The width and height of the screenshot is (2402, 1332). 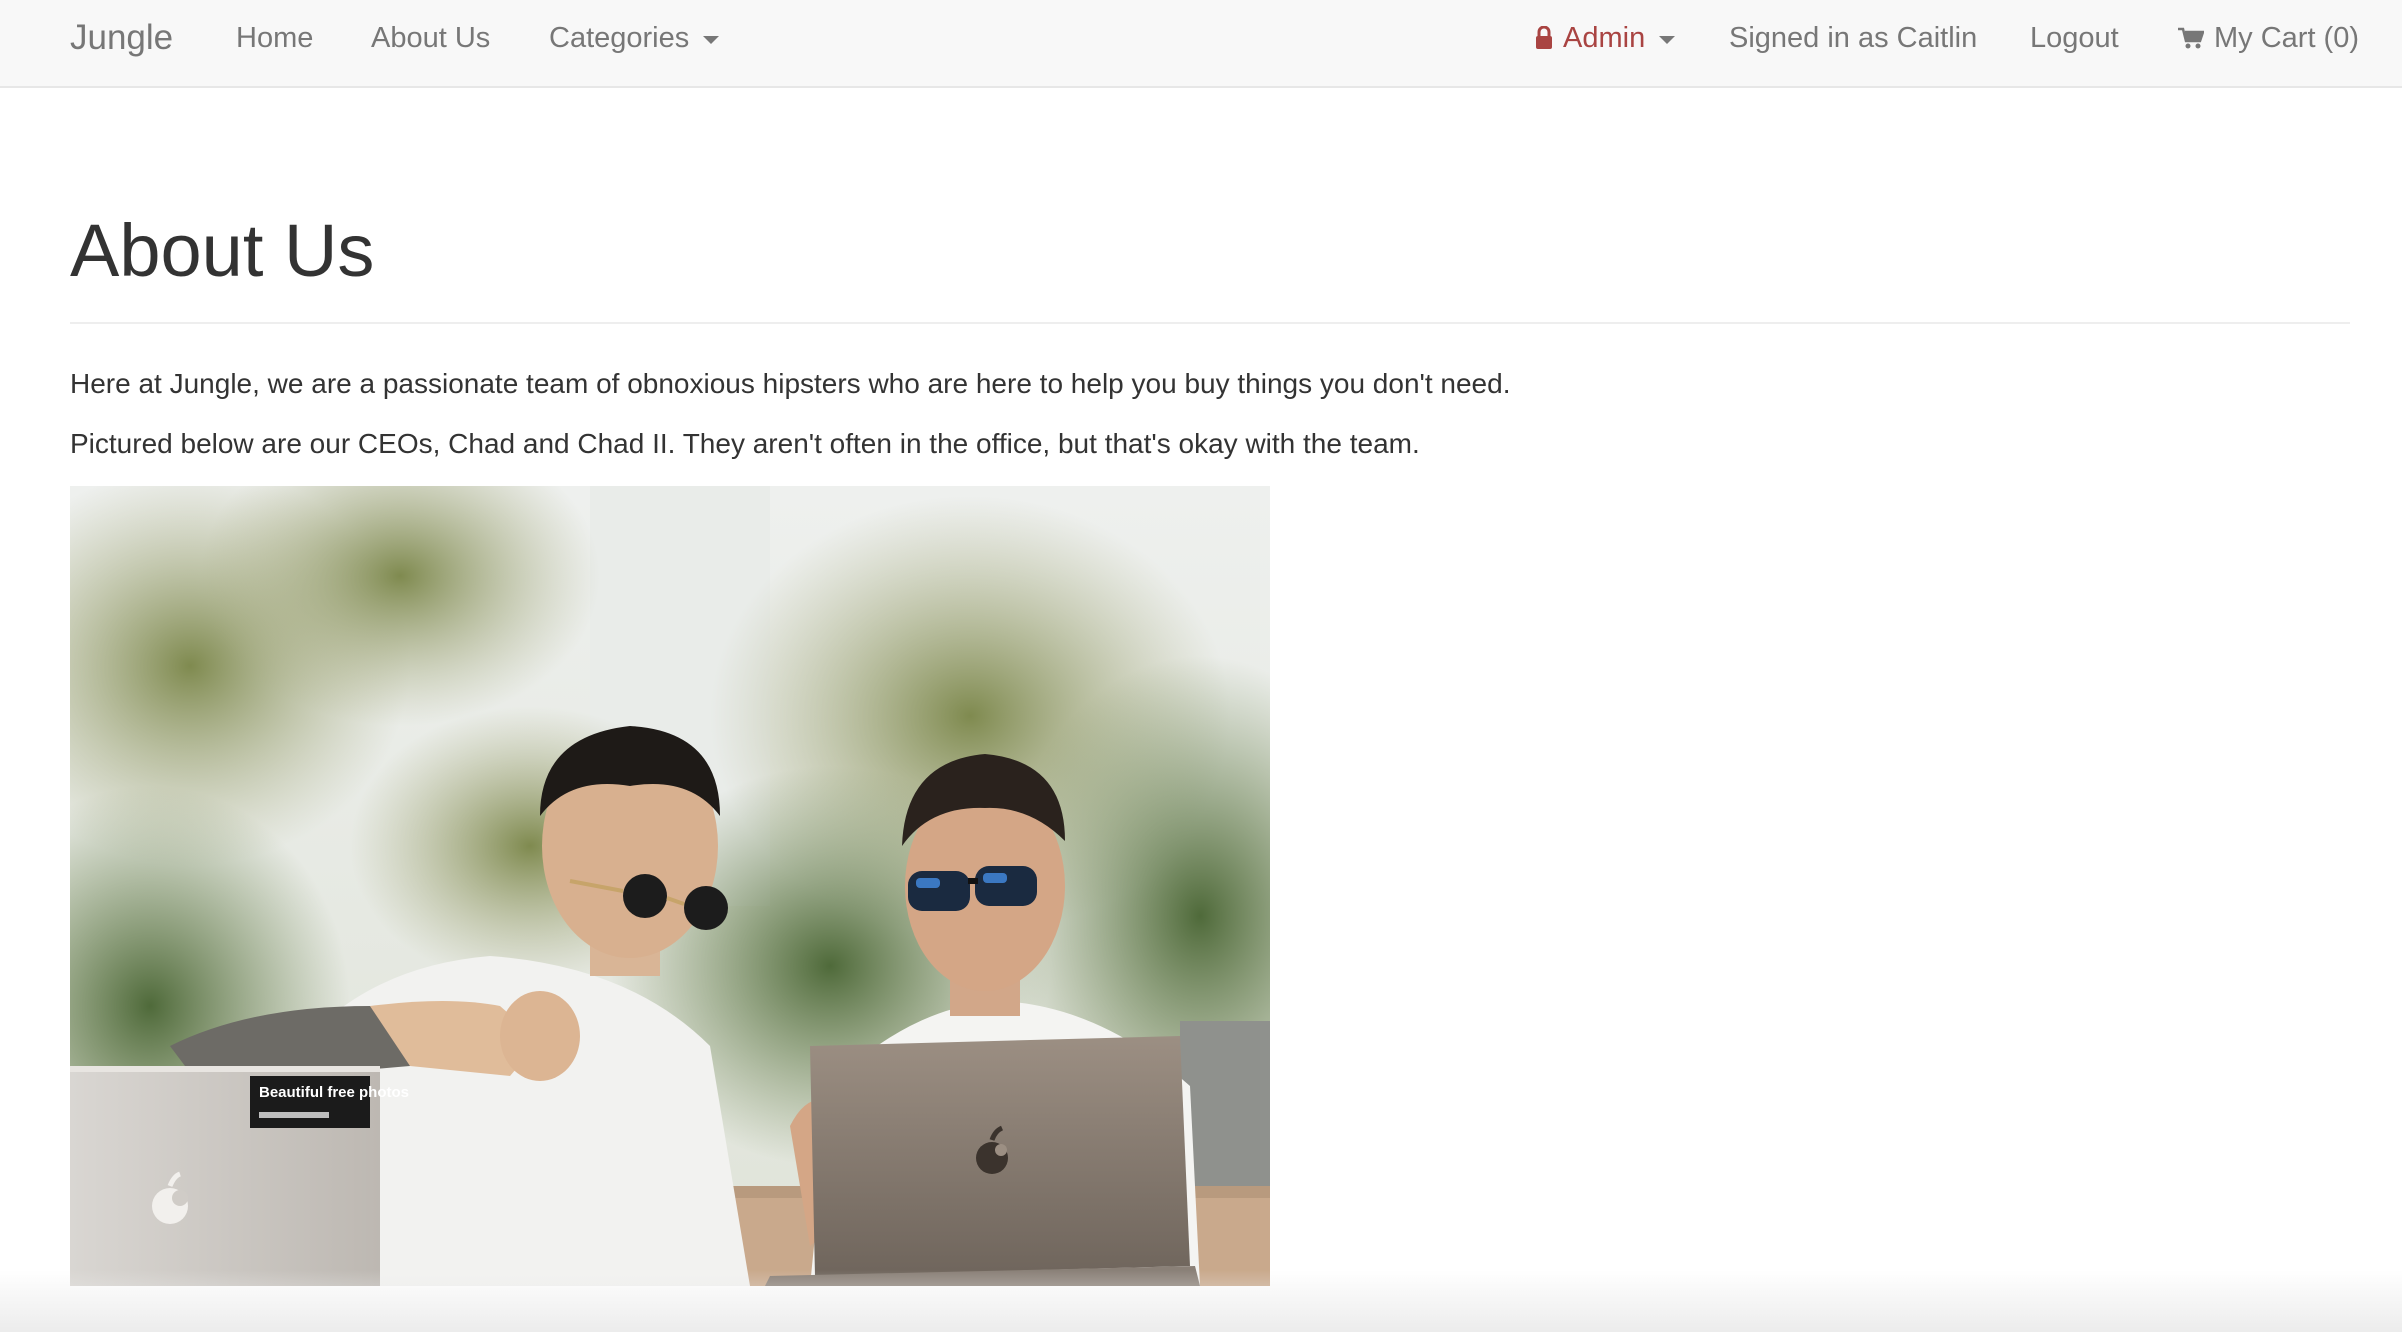 What do you see at coordinates (2074, 38) in the screenshot?
I see `logout-link: Logout` at bounding box center [2074, 38].